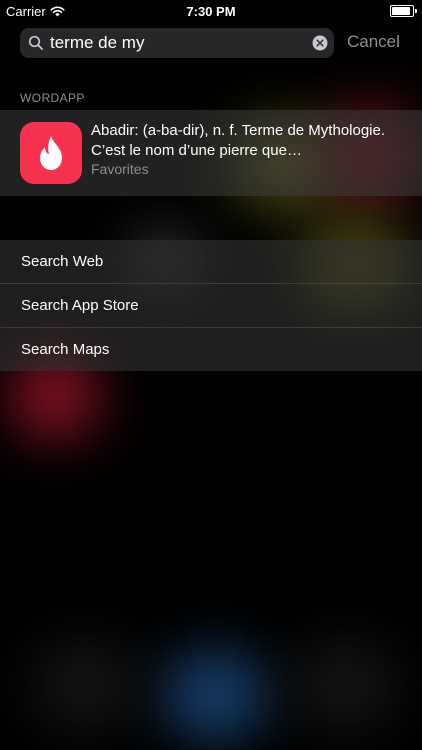 The width and height of the screenshot is (422, 750). Describe the element at coordinates (52, 98) in the screenshot. I see `section-header: WORDAPP` at that location.